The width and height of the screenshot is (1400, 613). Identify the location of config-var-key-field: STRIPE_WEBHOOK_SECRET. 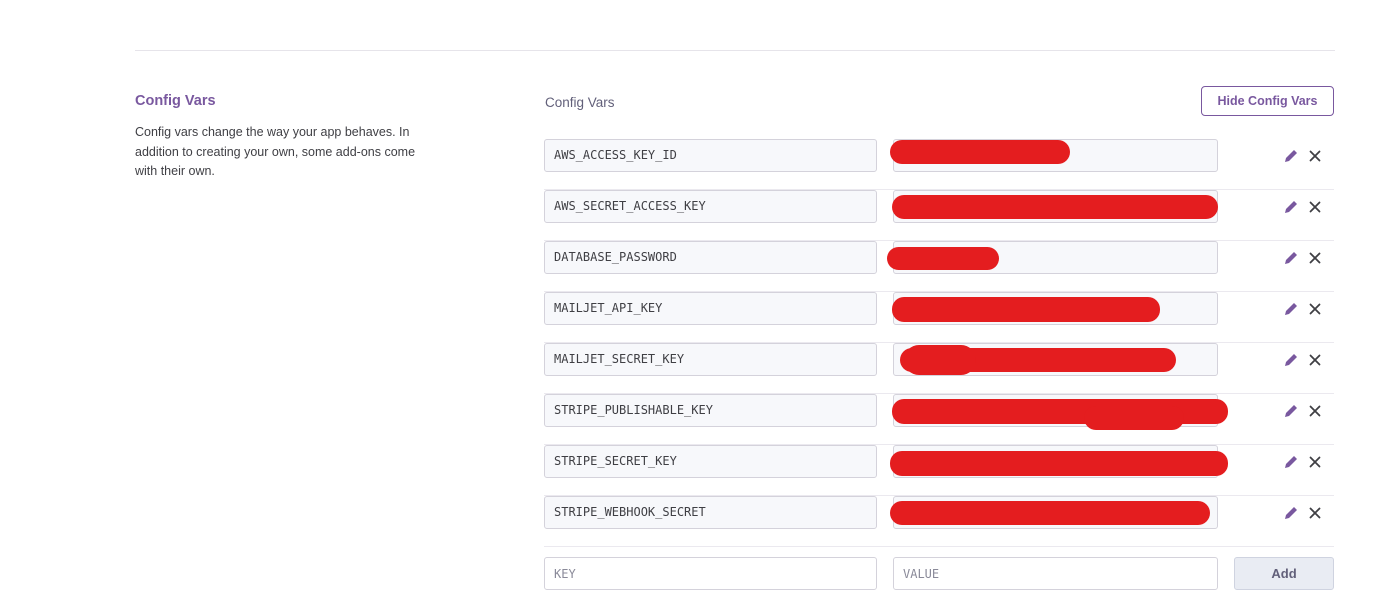
(710, 512).